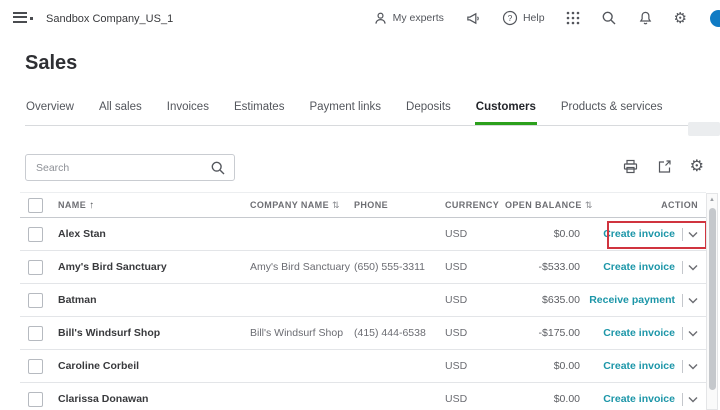 Image resolution: width=720 pixels, height=410 pixels. What do you see at coordinates (712, 299) in the screenshot?
I see `scrollbar-thumb` at bounding box center [712, 299].